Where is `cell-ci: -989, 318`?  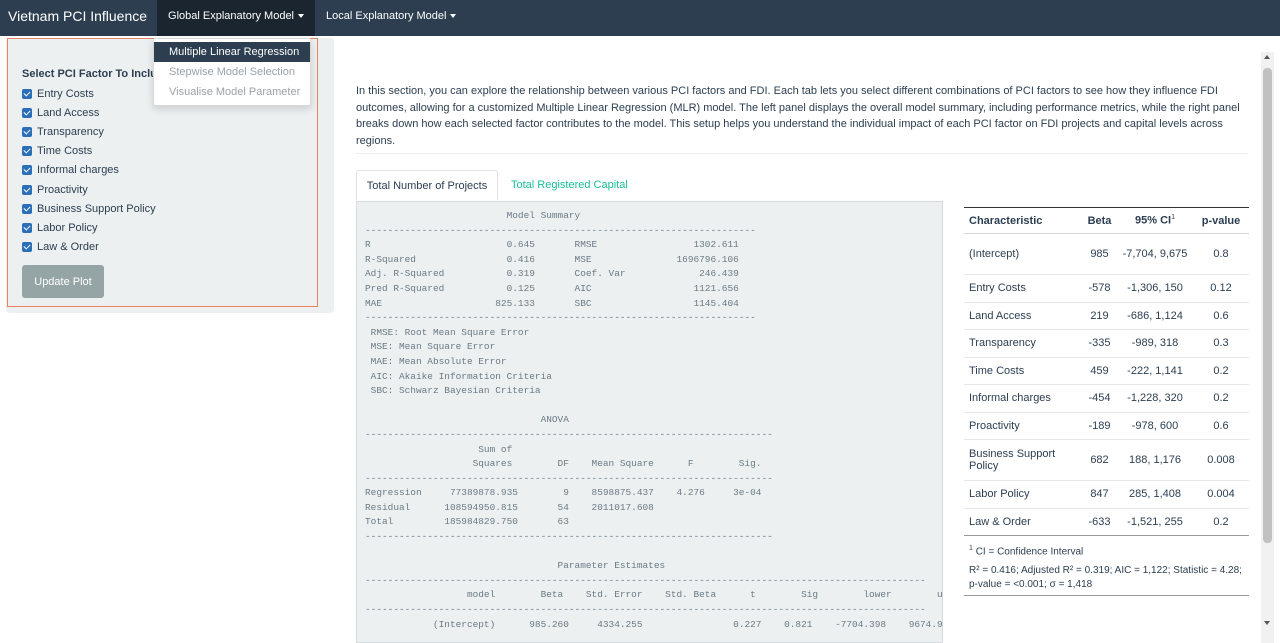
cell-ci: -989, 318 is located at coordinates (1155, 343).